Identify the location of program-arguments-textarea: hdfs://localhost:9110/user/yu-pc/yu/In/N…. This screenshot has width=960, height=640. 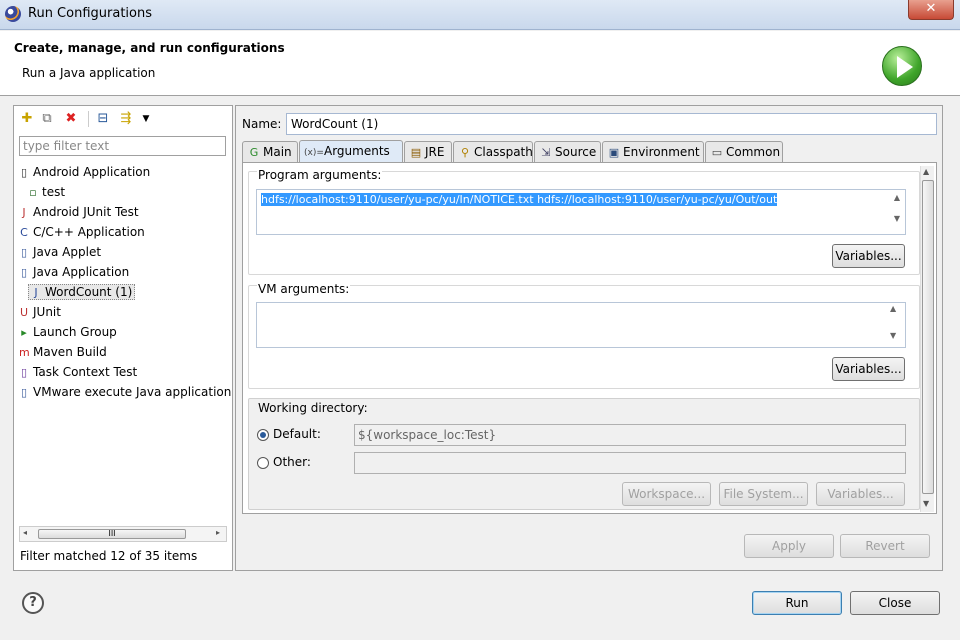
(581, 212).